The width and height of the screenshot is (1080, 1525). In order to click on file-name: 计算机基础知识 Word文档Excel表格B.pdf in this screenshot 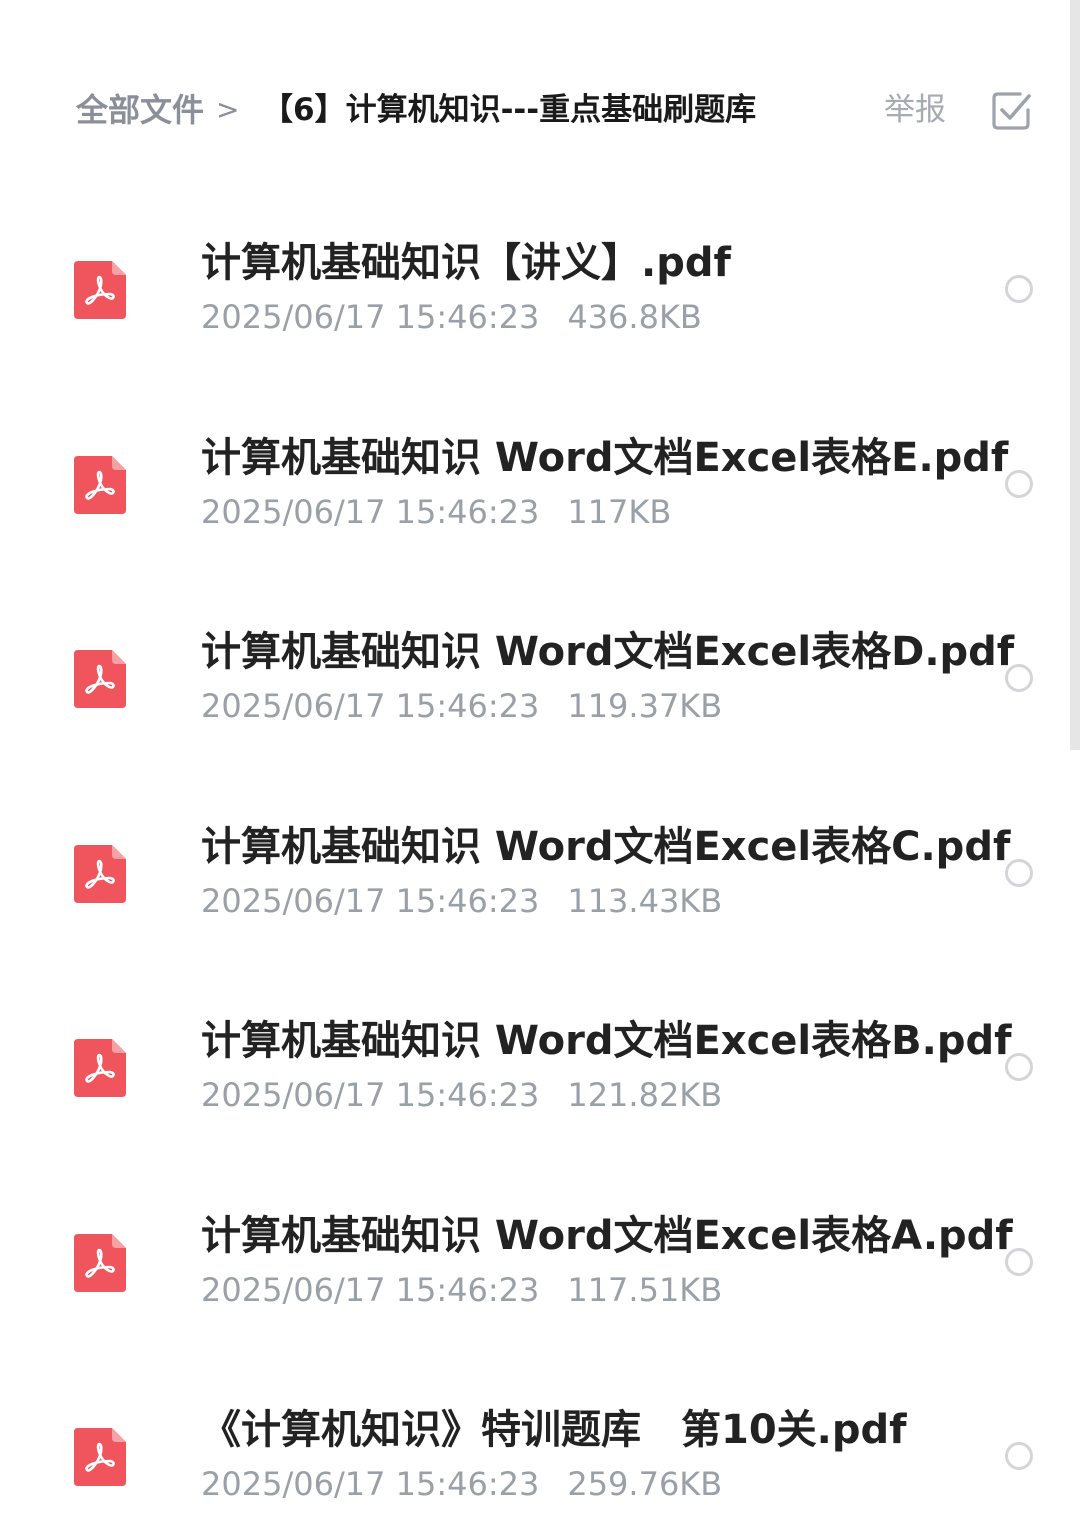, I will do `click(606, 1041)`.